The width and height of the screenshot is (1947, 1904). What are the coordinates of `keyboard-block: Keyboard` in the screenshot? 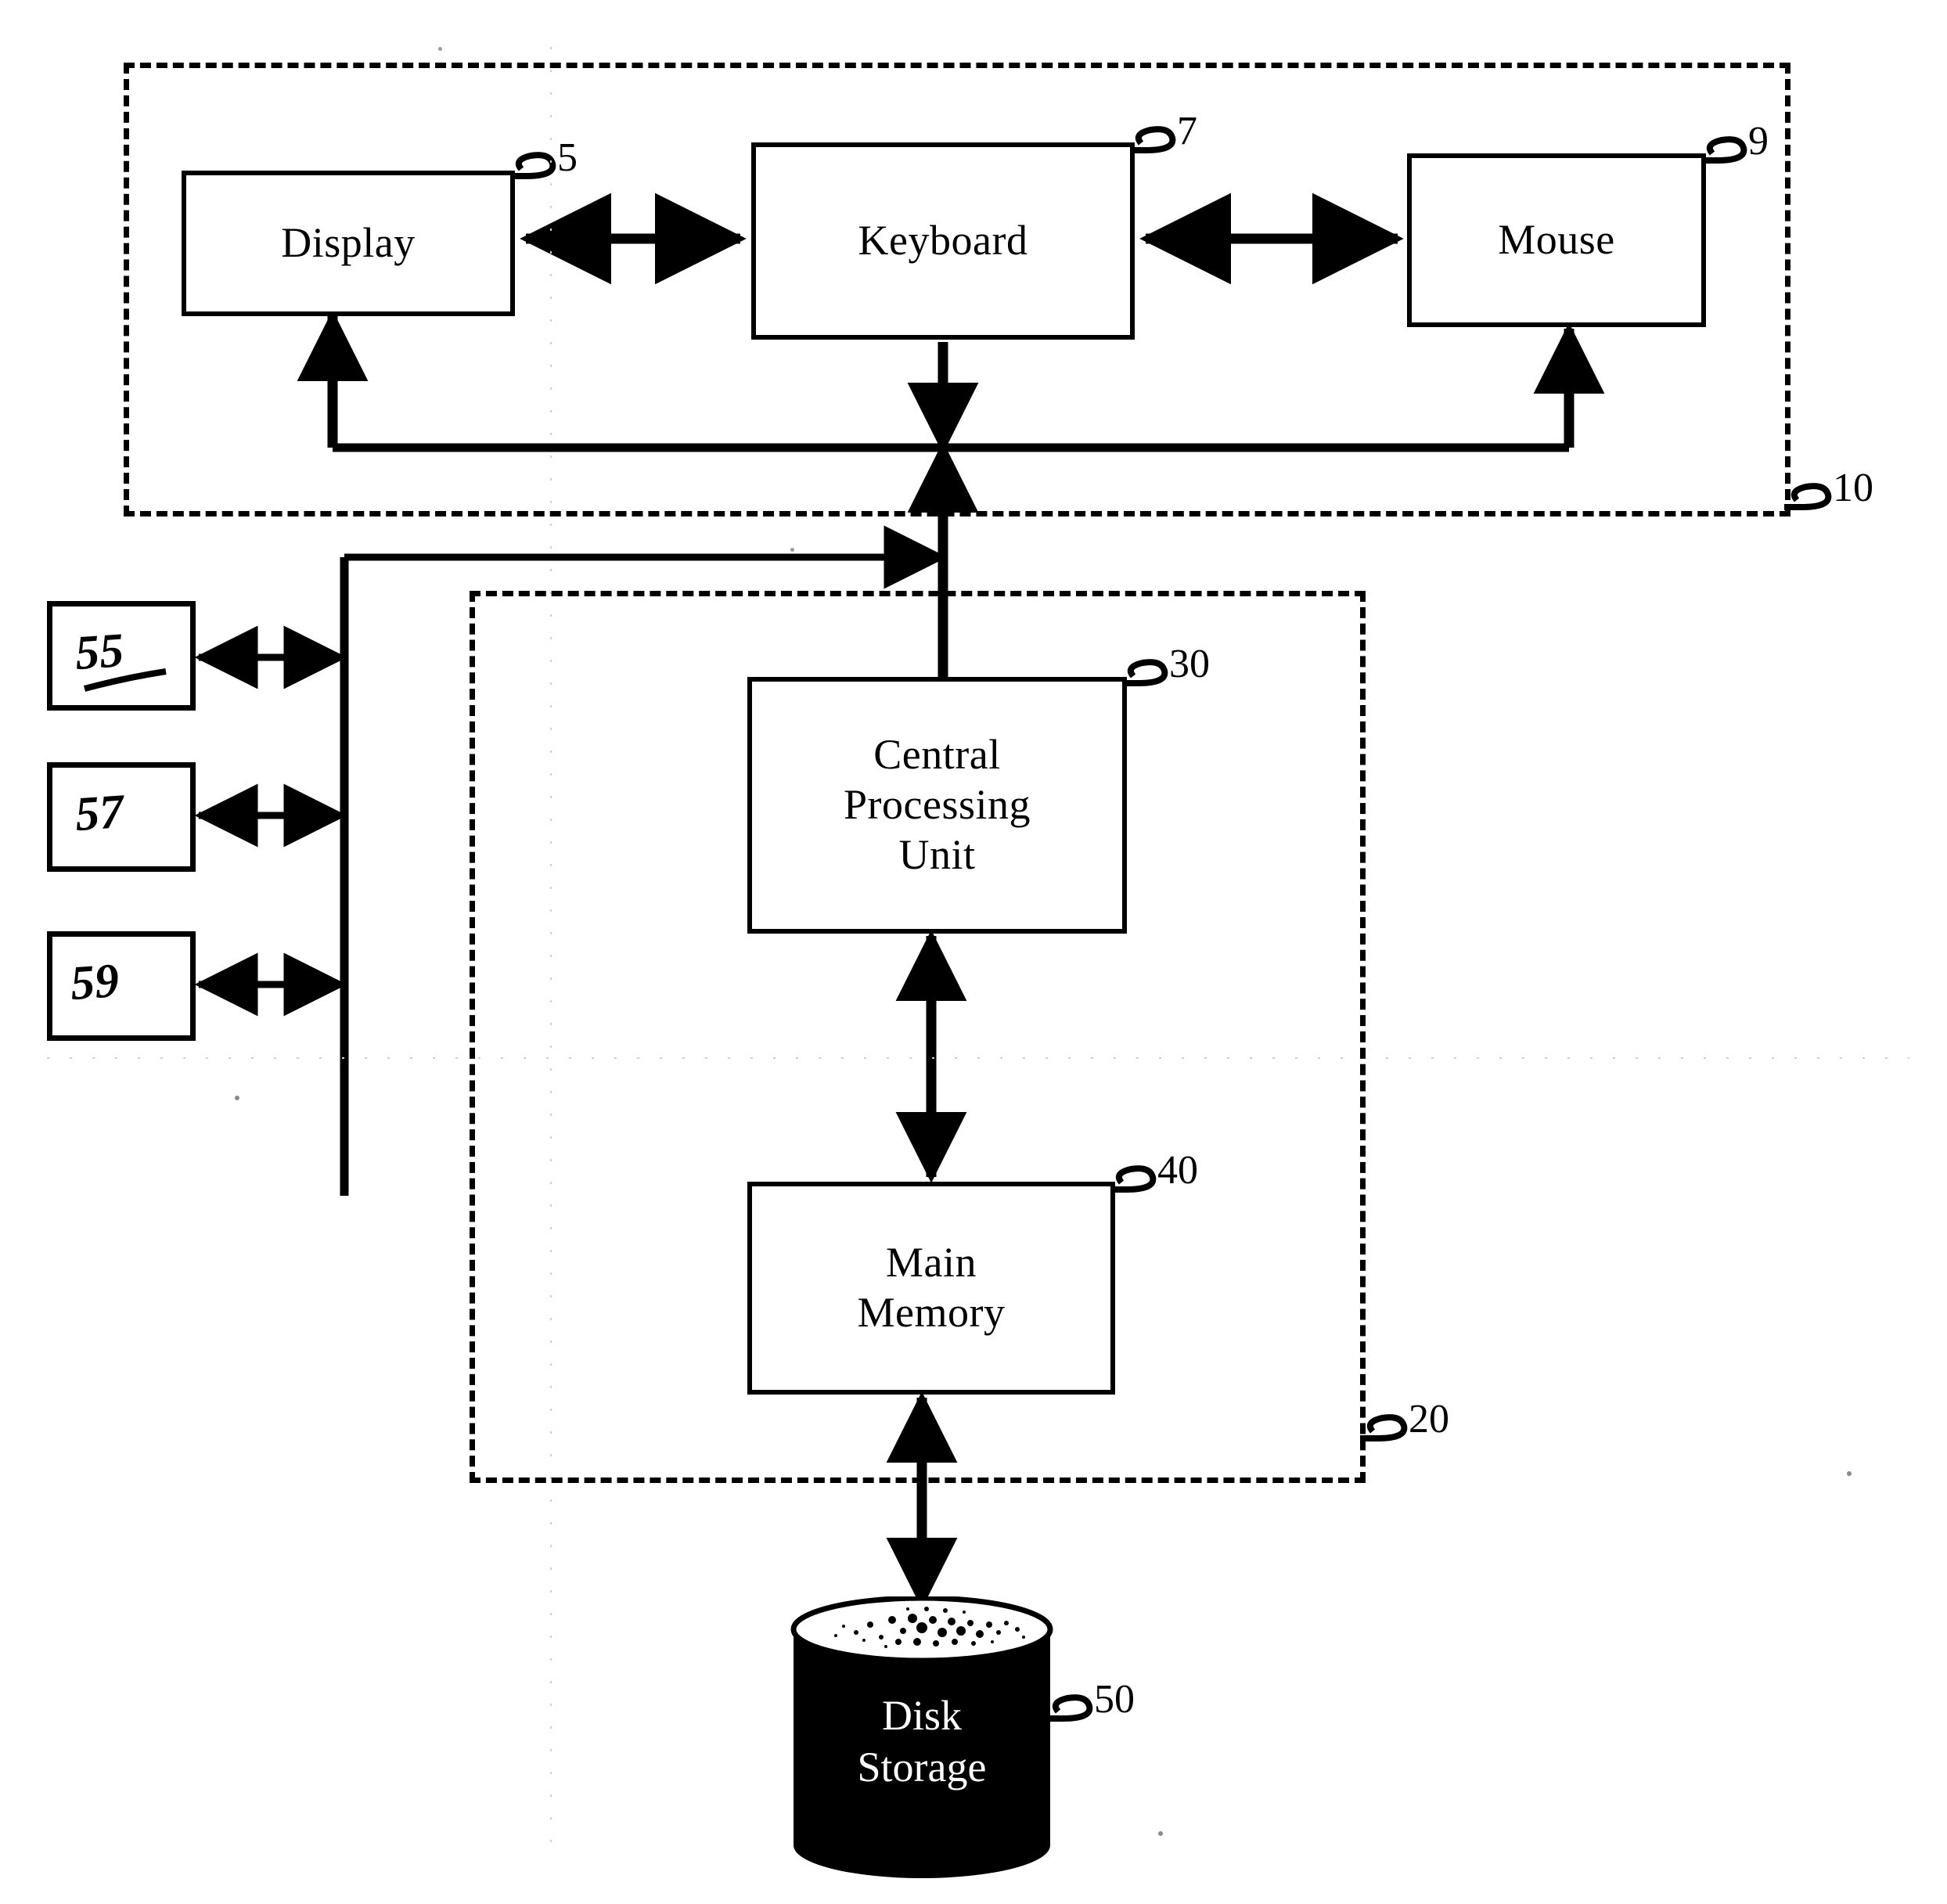 It's located at (943, 241).